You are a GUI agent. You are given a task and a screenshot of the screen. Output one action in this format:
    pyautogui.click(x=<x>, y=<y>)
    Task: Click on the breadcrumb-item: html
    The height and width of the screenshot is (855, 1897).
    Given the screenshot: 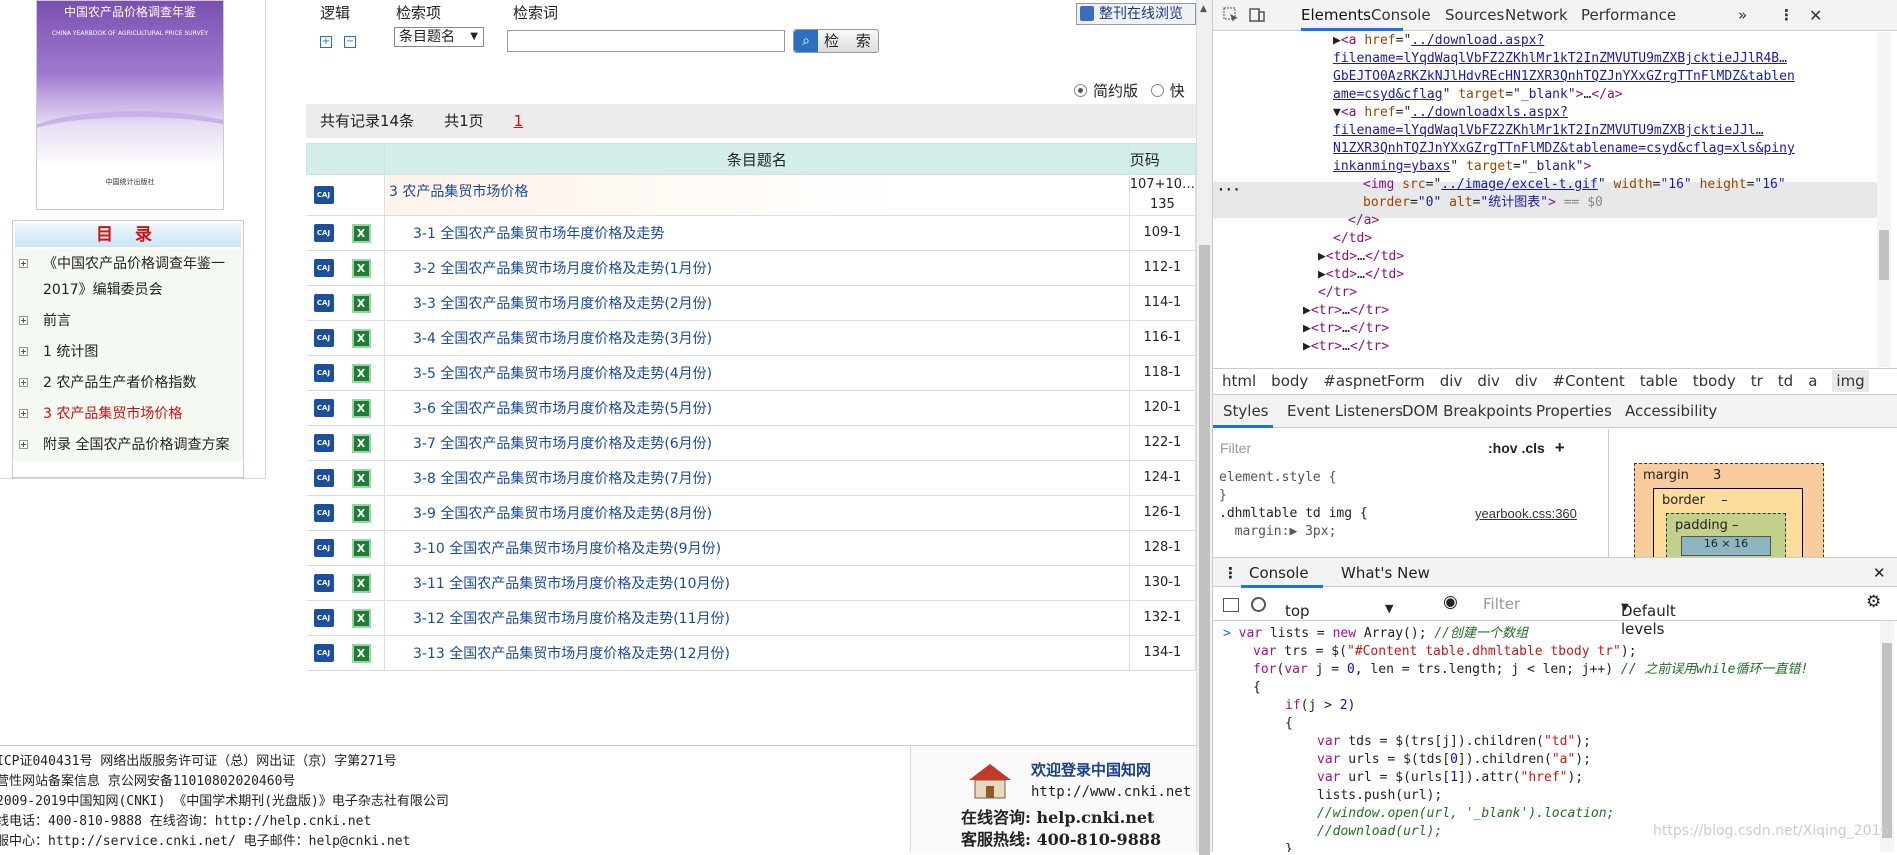 What is the action you would take?
    pyautogui.click(x=1239, y=381)
    